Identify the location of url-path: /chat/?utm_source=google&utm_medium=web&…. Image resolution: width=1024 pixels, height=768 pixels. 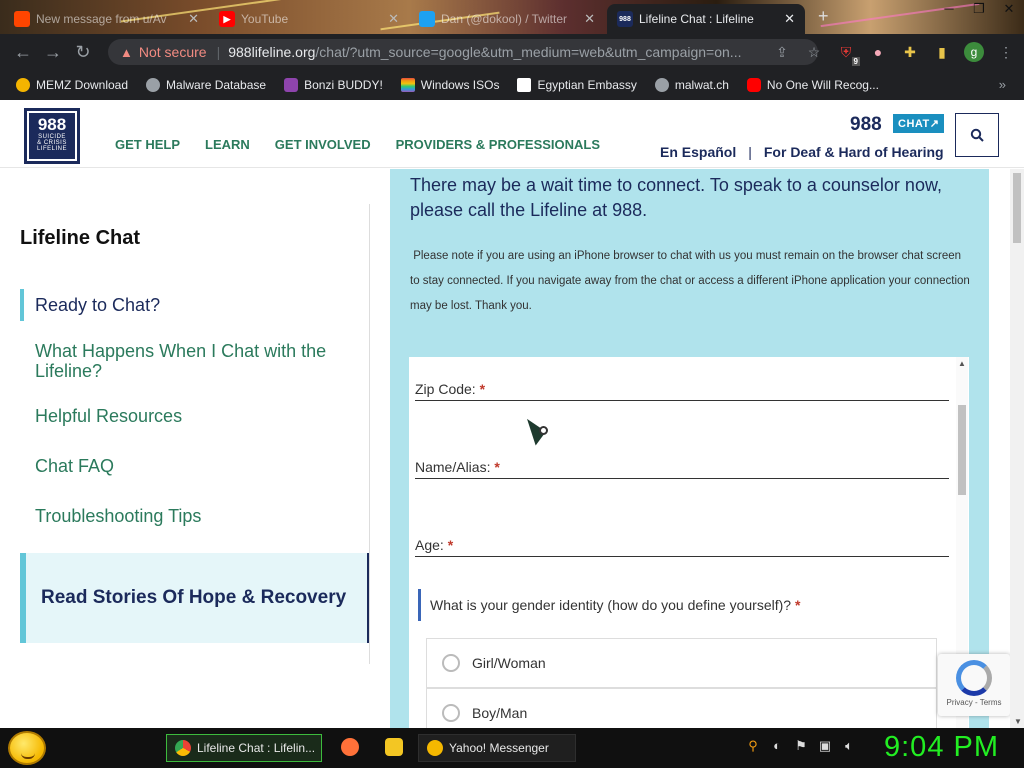
(528, 52).